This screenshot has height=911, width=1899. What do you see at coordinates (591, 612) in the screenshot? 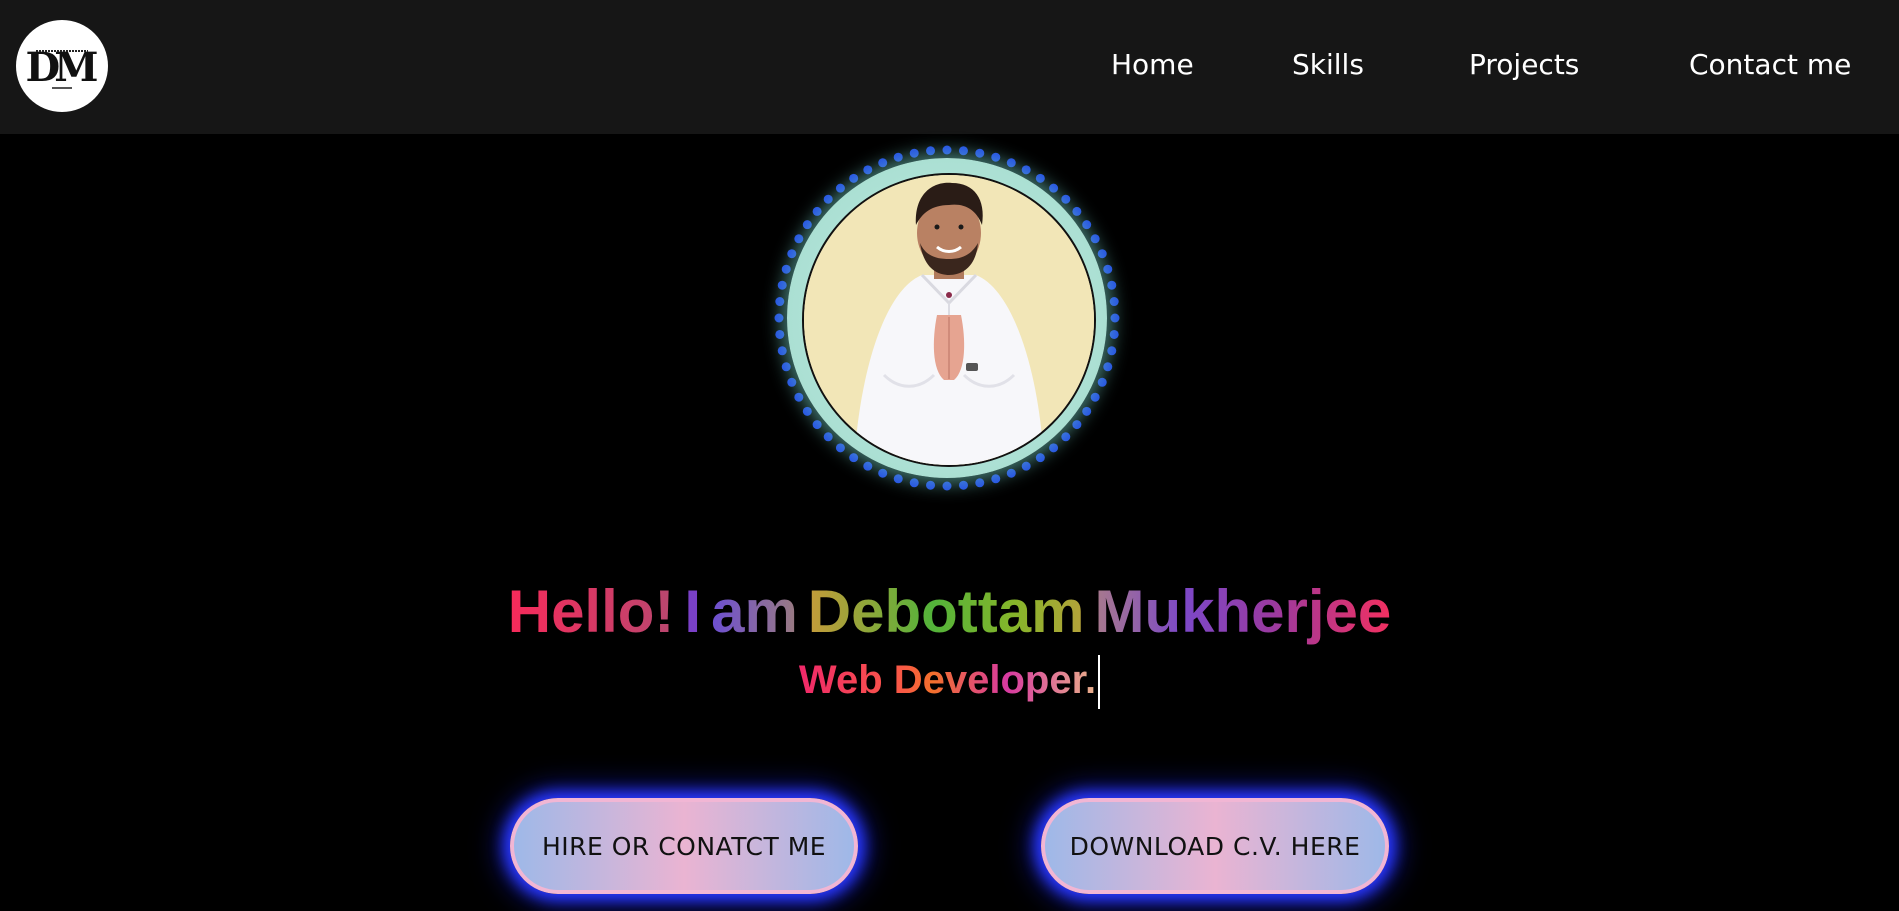
I see `headline-word-hello: Hello!` at bounding box center [591, 612].